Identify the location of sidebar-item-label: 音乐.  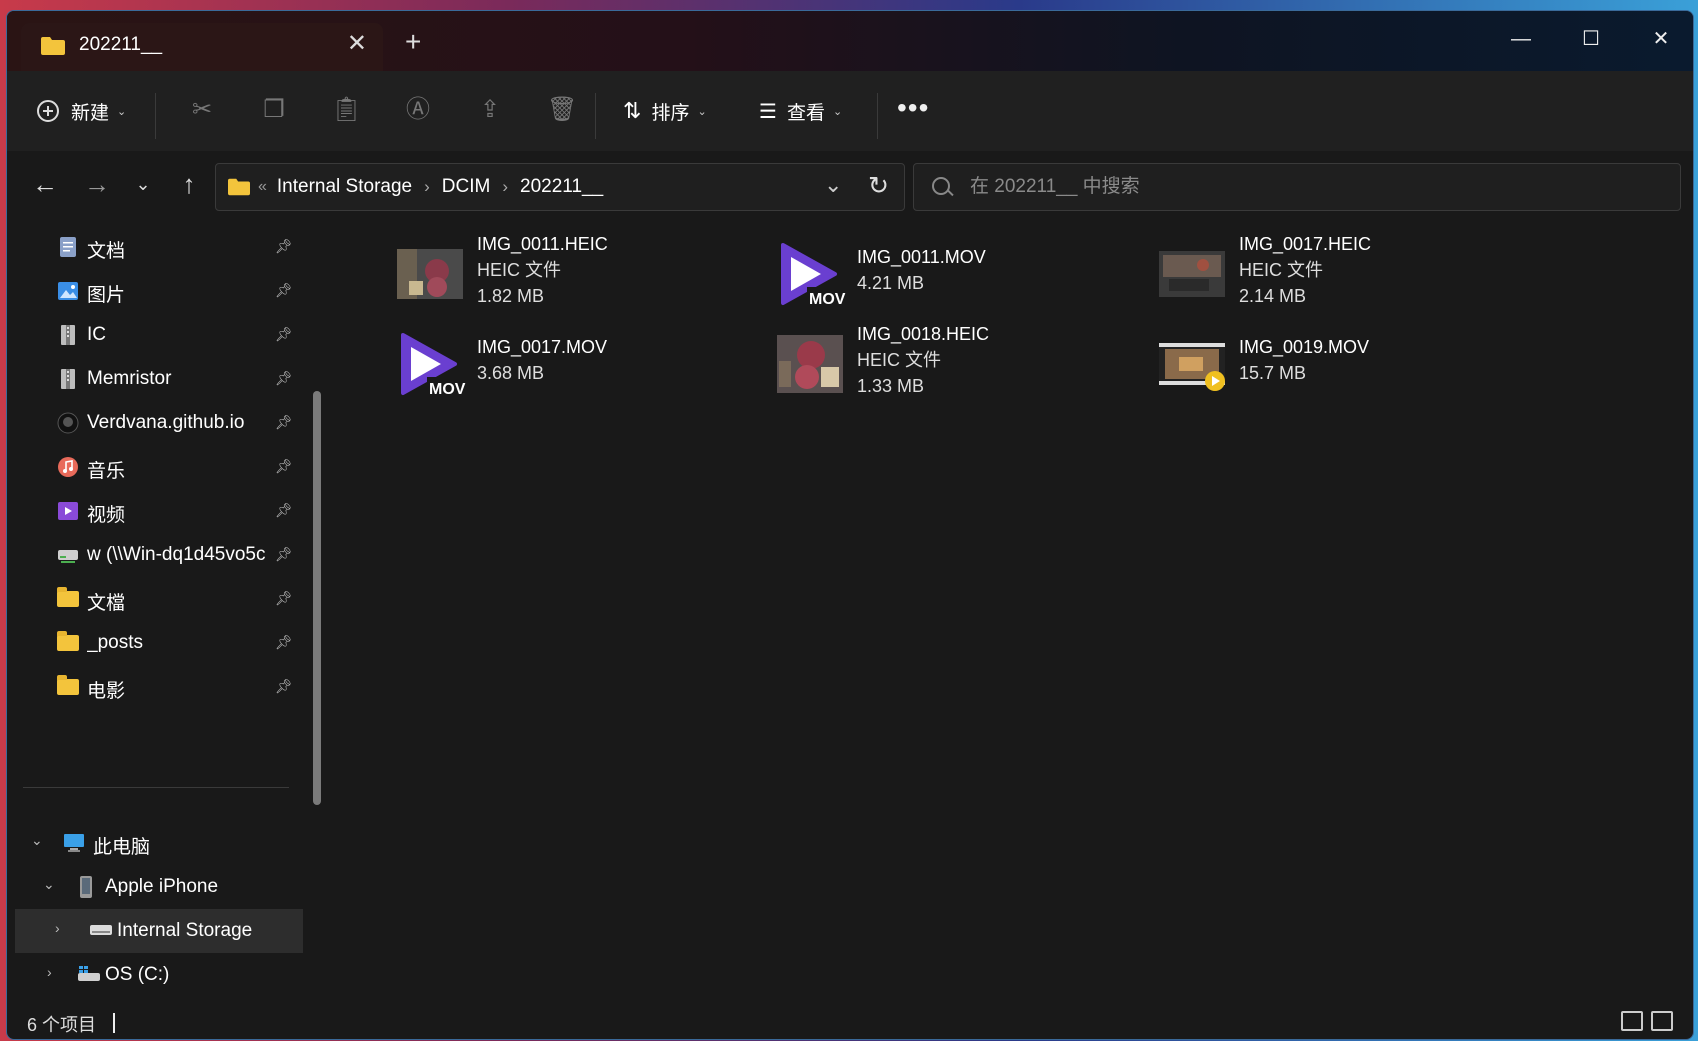
(106, 471).